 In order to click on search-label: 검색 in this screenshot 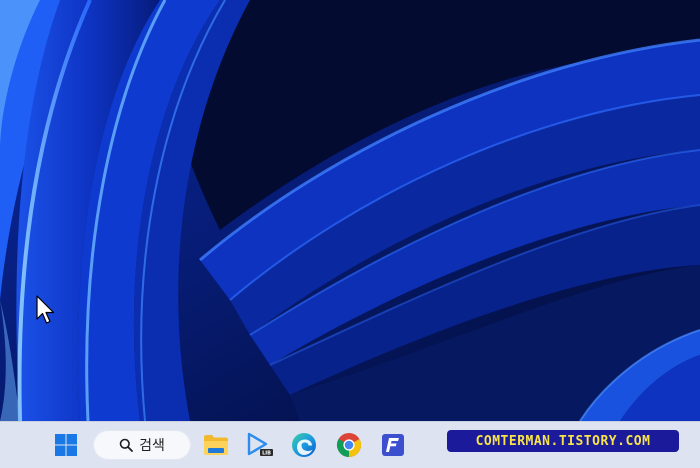, I will do `click(152, 446)`.